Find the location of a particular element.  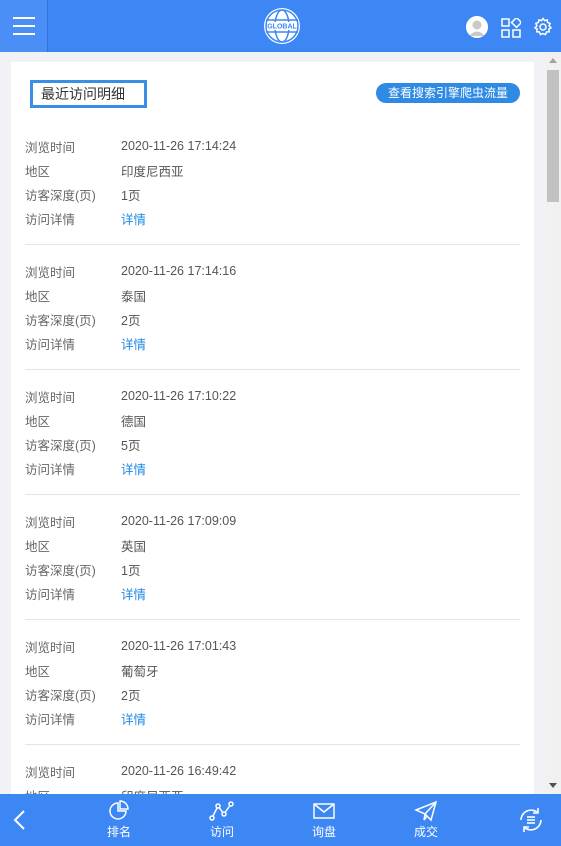

nav-item-ranking: 排名 is located at coordinates (119, 821).